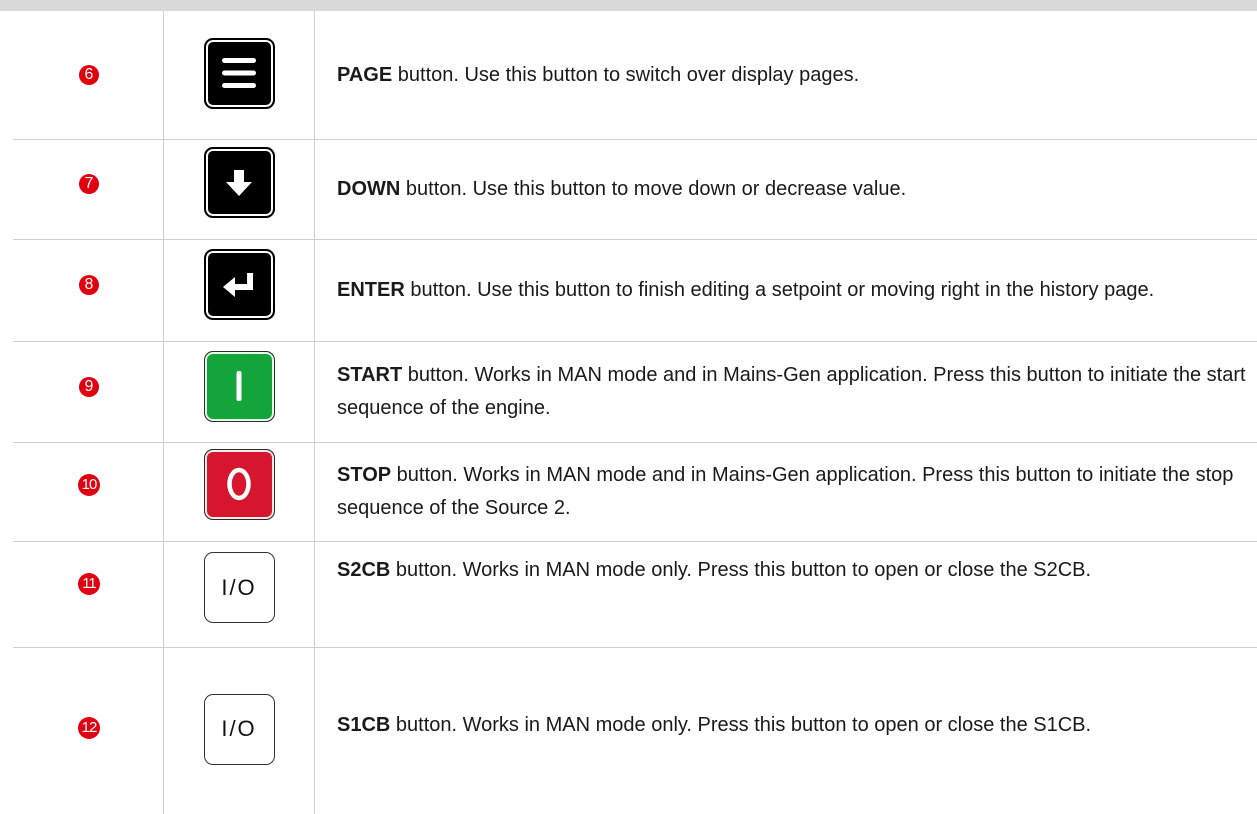  Describe the element at coordinates (370, 375) in the screenshot. I see `button-name: START` at that location.